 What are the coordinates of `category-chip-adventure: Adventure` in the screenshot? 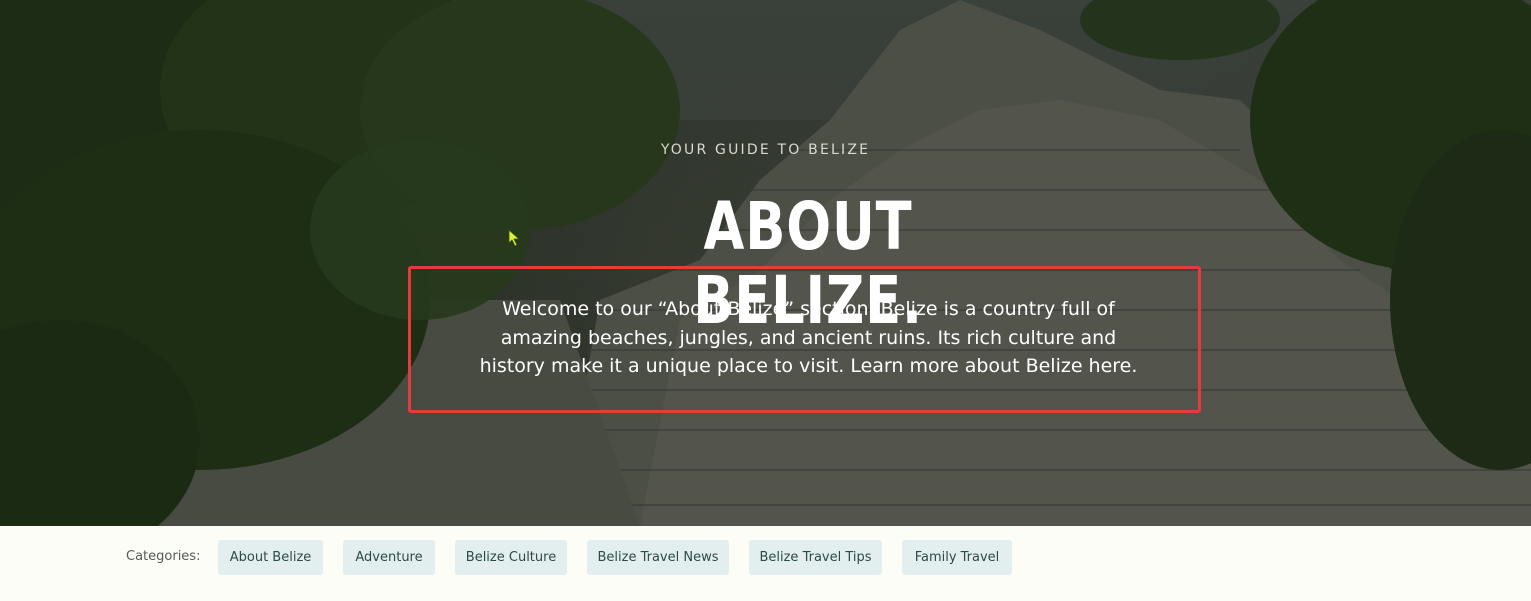 It's located at (389, 557).